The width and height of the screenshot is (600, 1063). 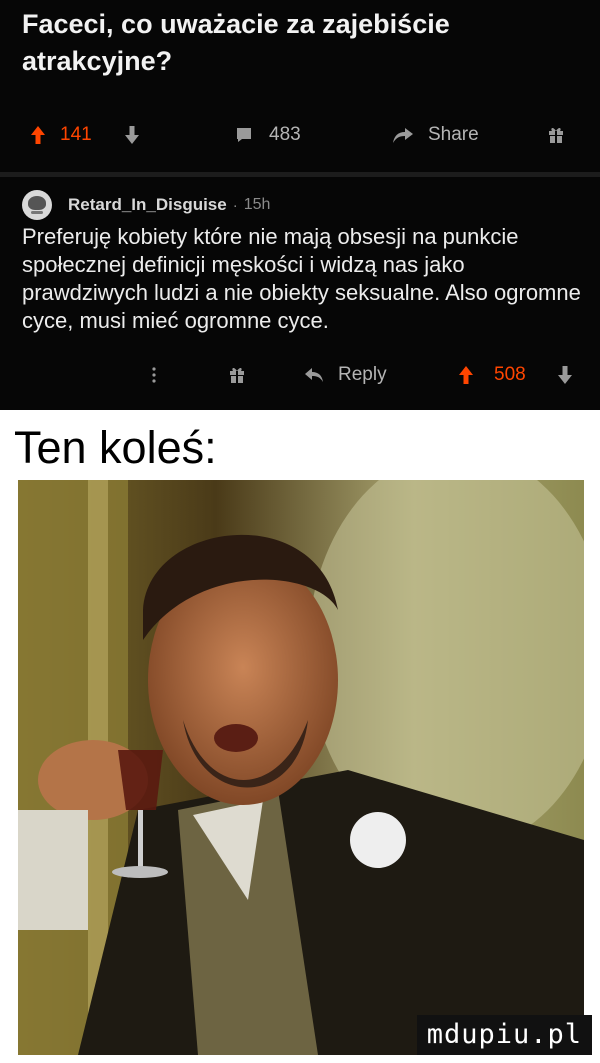 What do you see at coordinates (504, 1035) in the screenshot?
I see `watermark-logo: mdupiu.pl` at bounding box center [504, 1035].